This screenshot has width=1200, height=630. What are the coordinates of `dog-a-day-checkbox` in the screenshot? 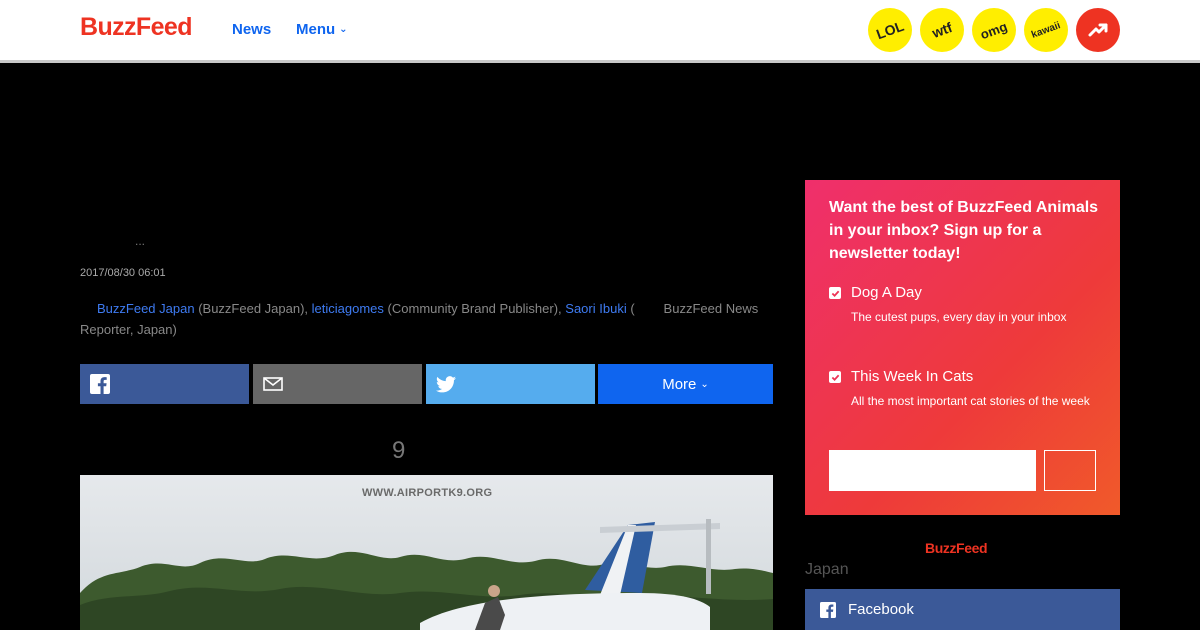 It's located at (835, 293).